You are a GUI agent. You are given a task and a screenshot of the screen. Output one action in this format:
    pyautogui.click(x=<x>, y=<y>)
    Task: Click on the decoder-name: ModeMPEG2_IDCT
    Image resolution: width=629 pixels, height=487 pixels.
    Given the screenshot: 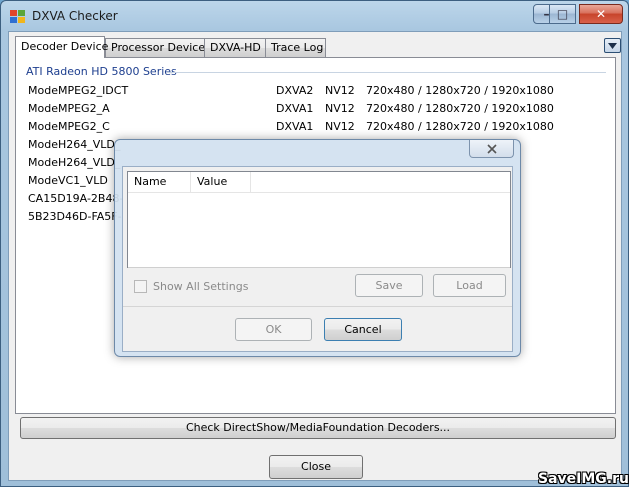 What is the action you would take?
    pyautogui.click(x=78, y=90)
    